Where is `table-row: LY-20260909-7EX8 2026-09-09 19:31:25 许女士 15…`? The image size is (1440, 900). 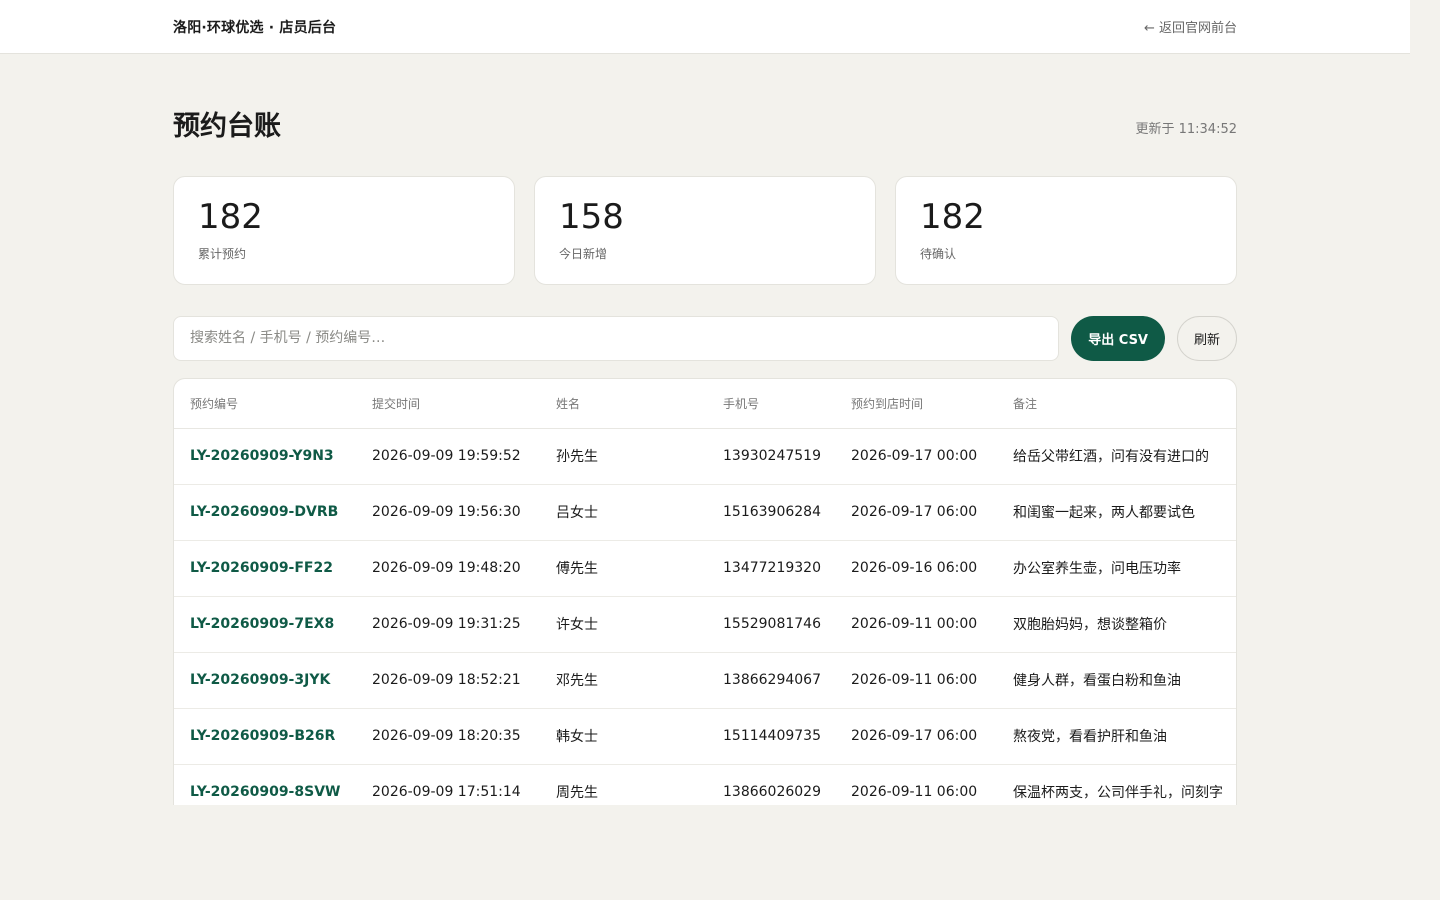
table-row: LY-20260909-7EX8 2026-09-09 19:31:25 许女士 15… is located at coordinates (705, 624).